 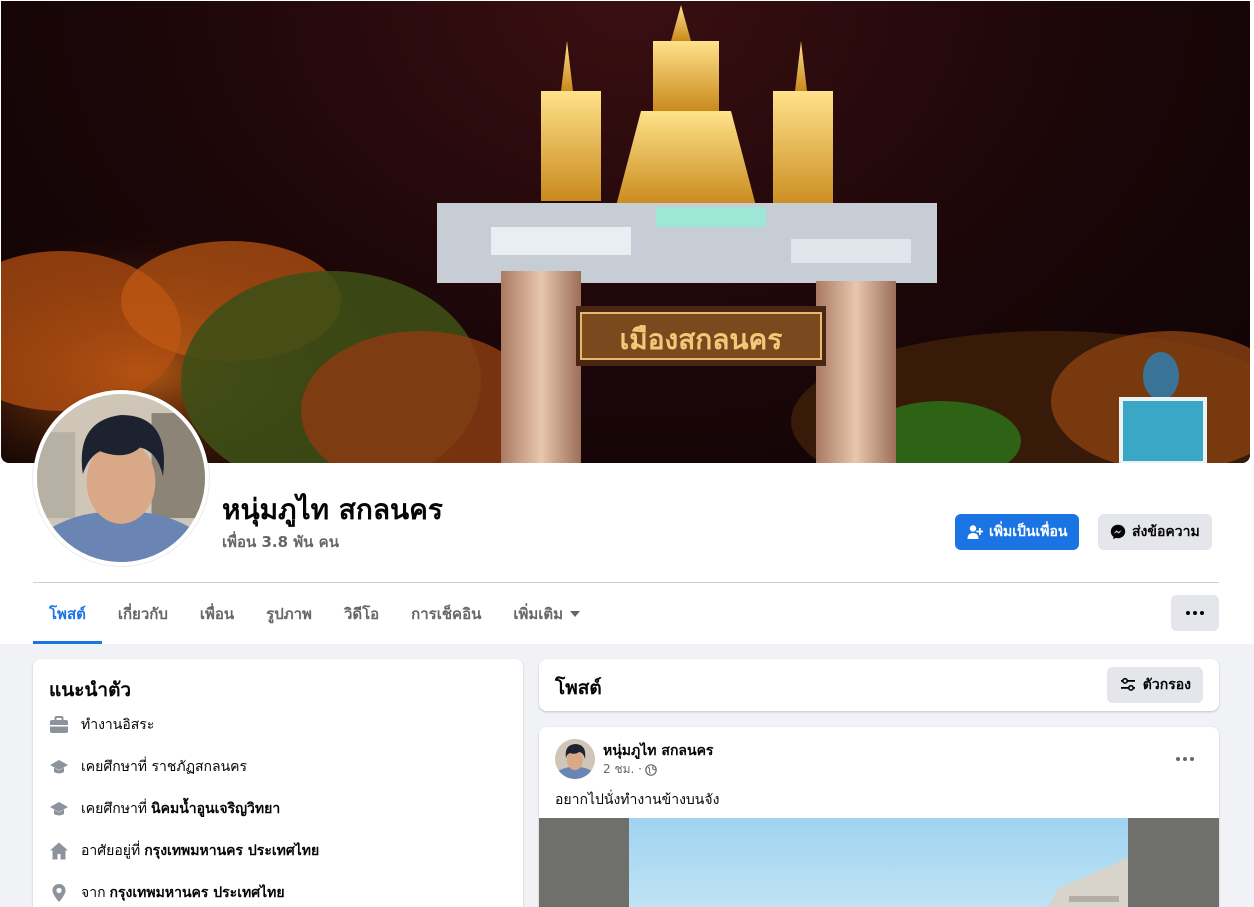 I want to click on tab-checkins: การเช็คอิน, so click(x=446, y=614).